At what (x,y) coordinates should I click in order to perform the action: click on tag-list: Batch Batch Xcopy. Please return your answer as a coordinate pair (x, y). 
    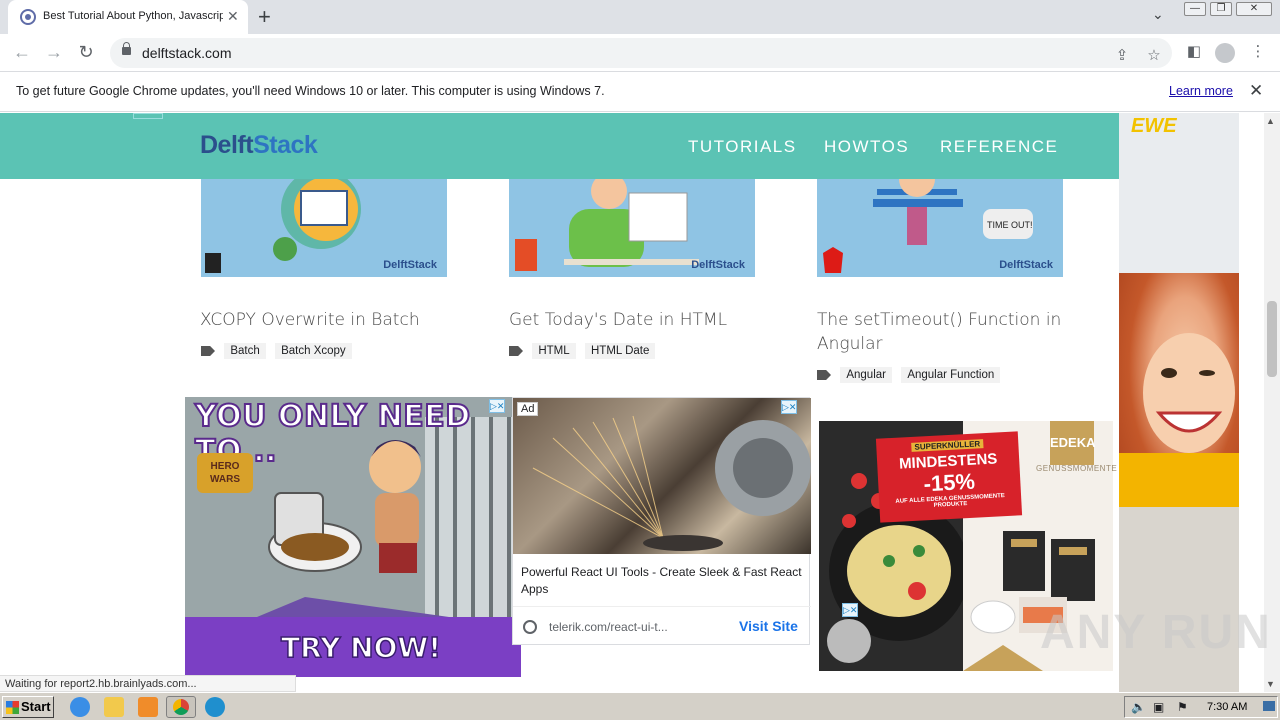
    Looking at the image, I should click on (279, 352).